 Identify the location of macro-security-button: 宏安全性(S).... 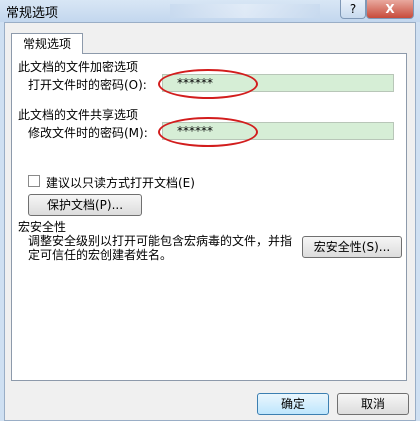
(352, 247).